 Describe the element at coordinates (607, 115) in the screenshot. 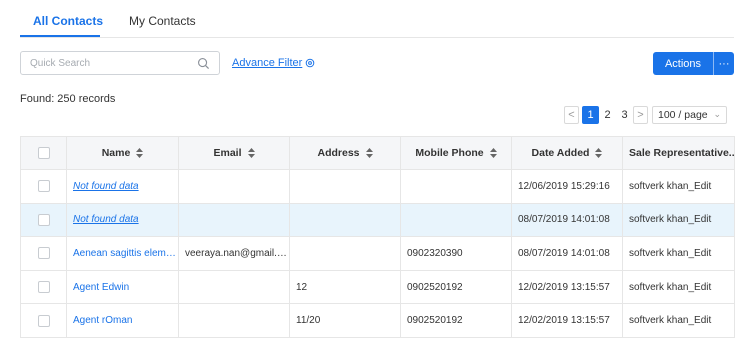

I see `page-2-button: 2` at that location.